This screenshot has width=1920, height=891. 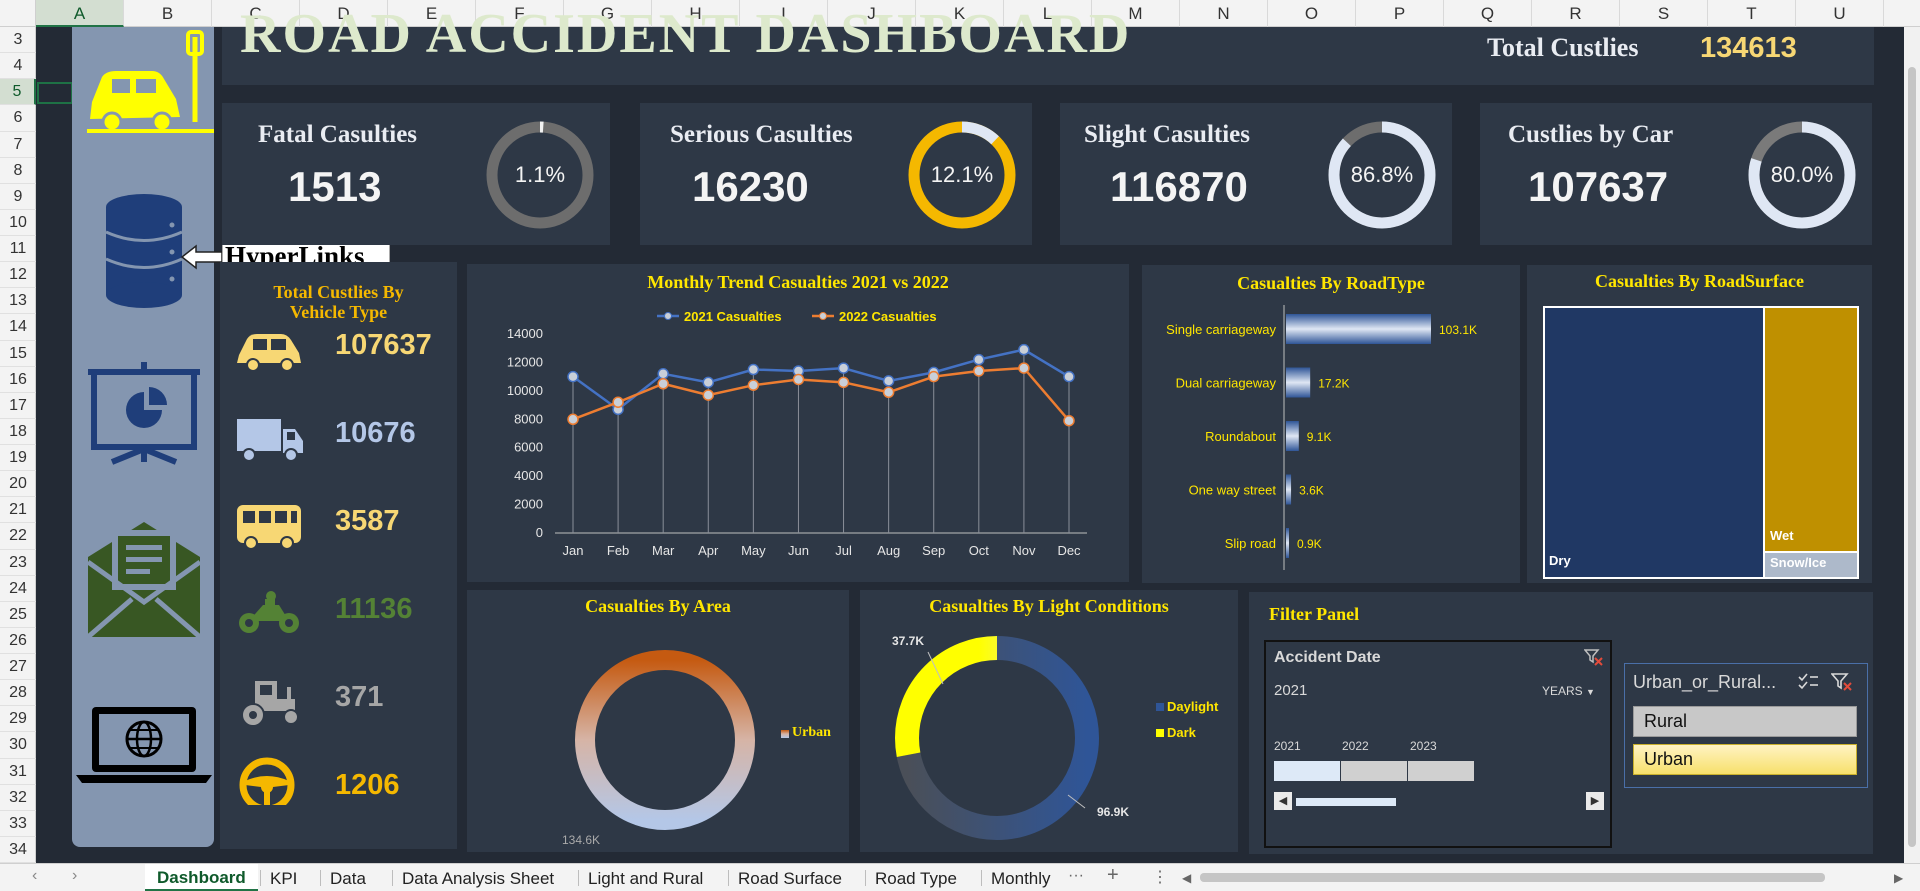 I want to click on sheet-tab-data-analysis-sheet: Data Analysis Sheet, so click(x=478, y=879).